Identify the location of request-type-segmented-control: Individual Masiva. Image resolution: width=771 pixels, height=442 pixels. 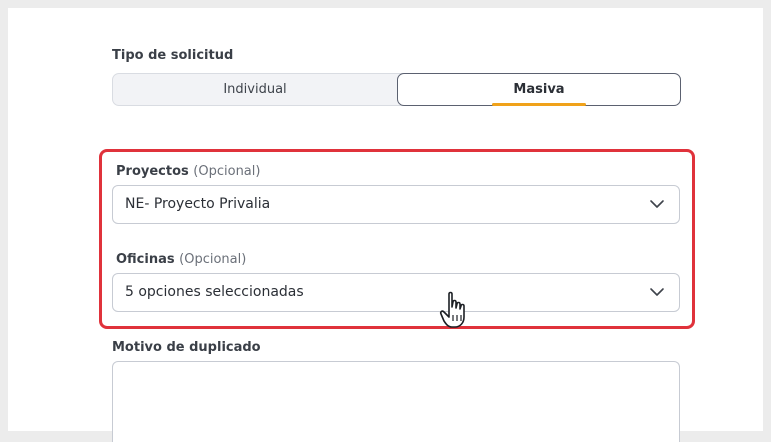
(396, 89).